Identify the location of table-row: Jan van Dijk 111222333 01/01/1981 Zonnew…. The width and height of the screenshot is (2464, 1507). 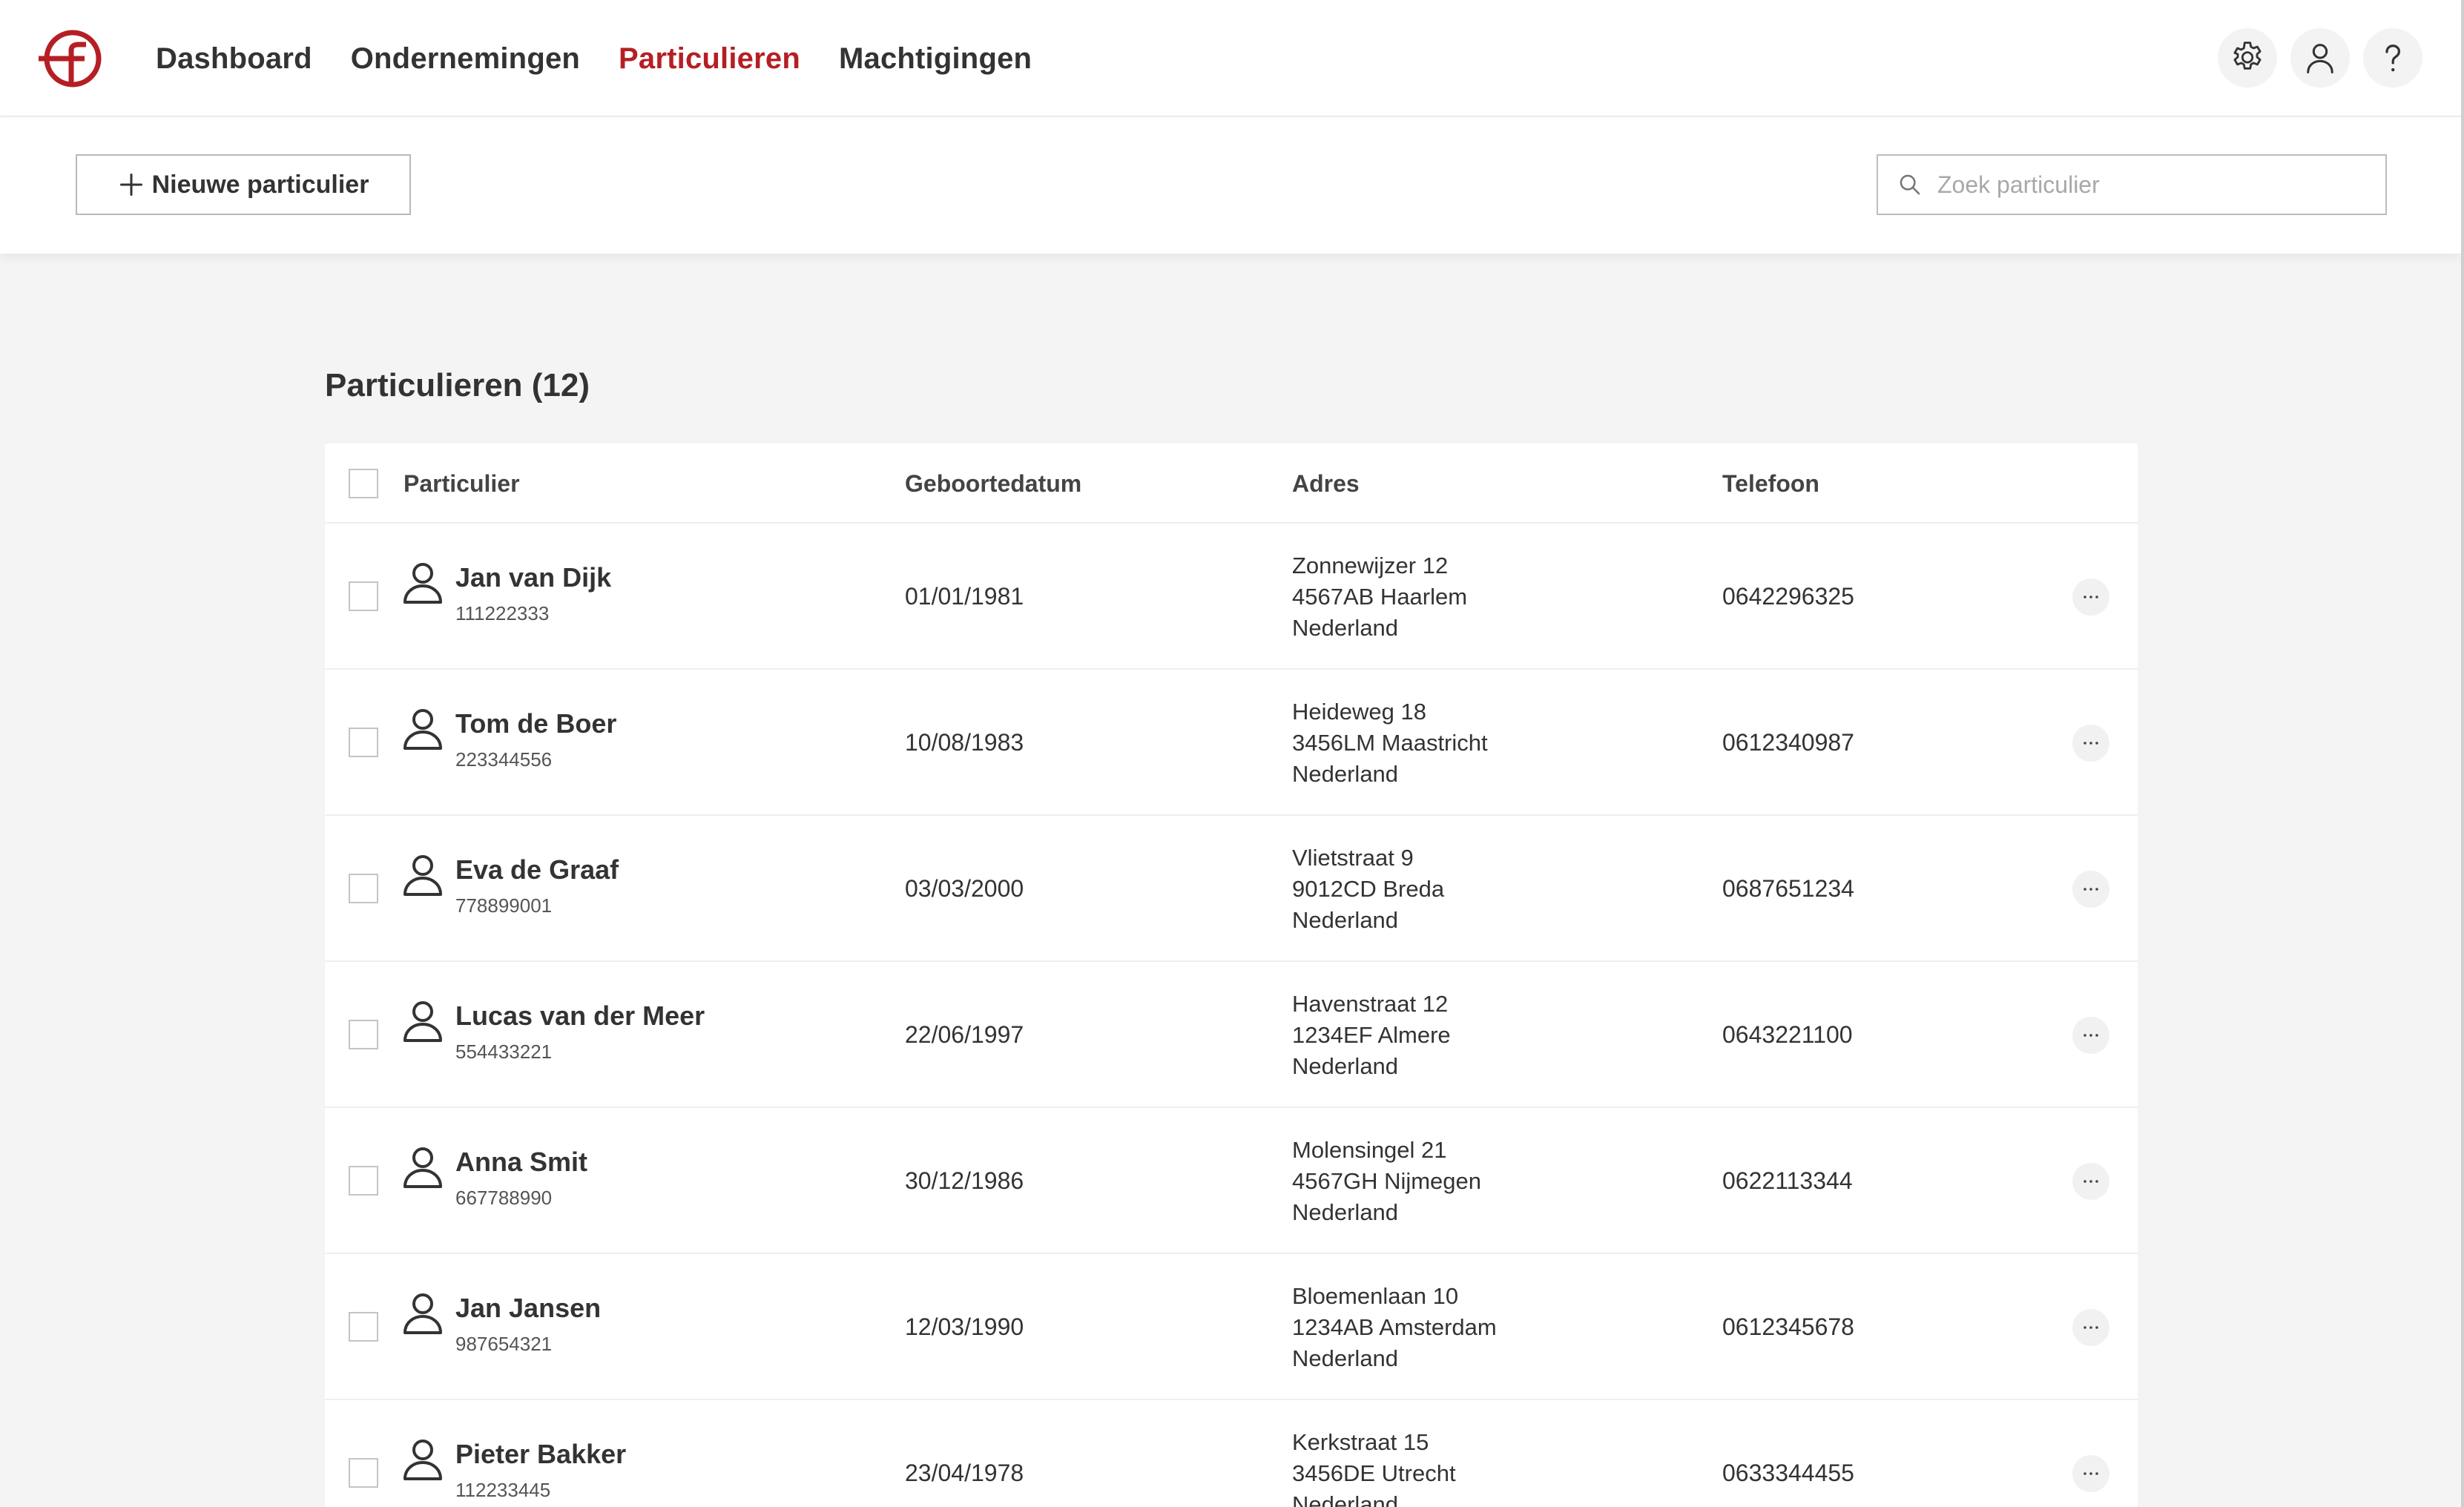
(1231, 597).